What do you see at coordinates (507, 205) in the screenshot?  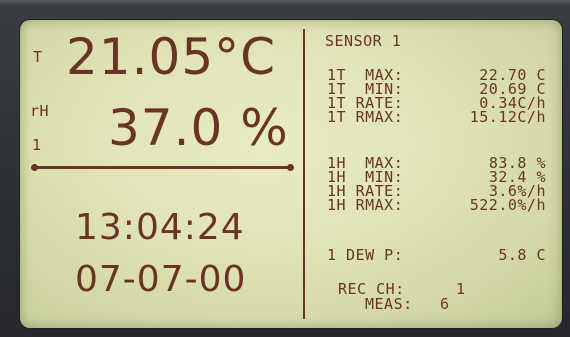 I see `hum-stat-value: 522.0%/h` at bounding box center [507, 205].